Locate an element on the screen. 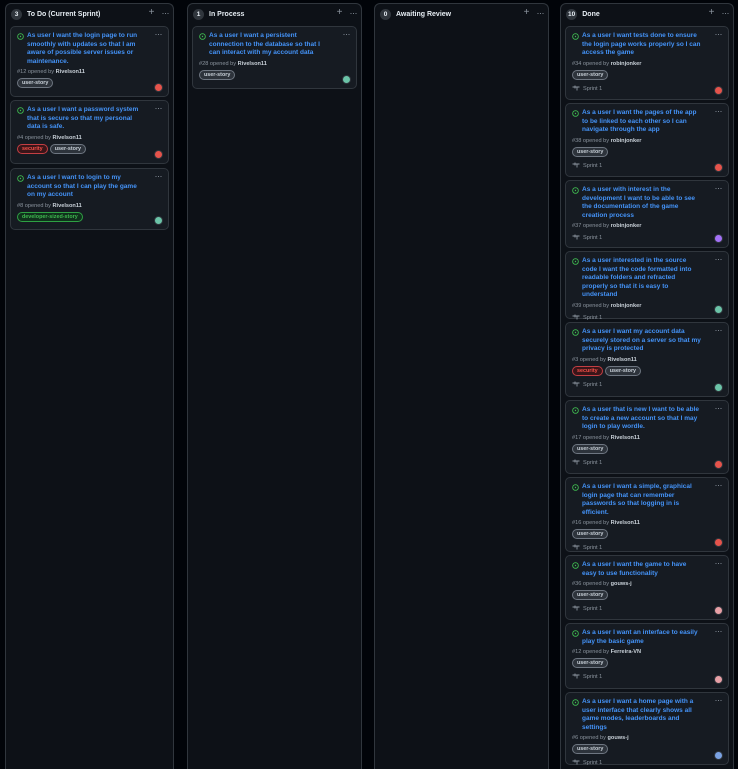 Image resolution: width=738 pixels, height=769 pixels. iteration-icon is located at coordinates (576, 385).